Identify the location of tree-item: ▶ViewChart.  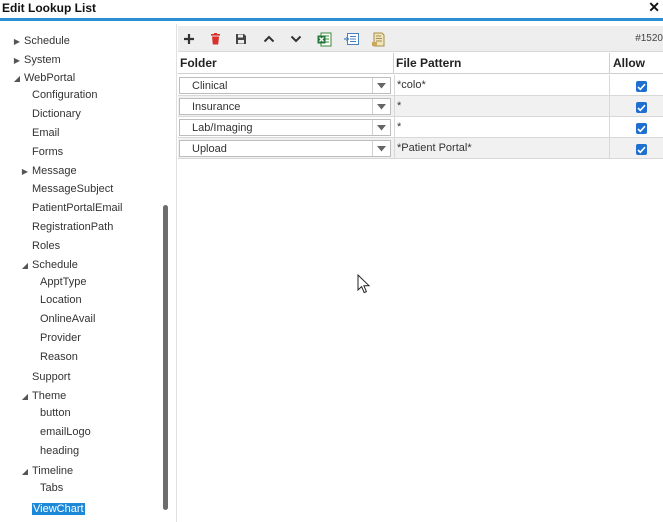
(52, 509).